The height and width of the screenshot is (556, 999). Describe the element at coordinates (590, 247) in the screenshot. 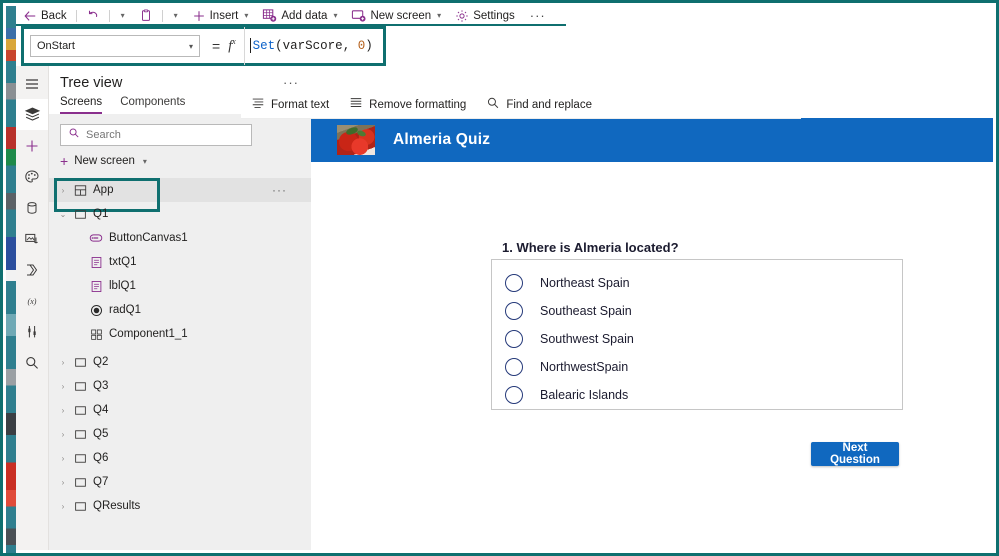

I see `question-label: 1. Where is Almeria located?` at that location.